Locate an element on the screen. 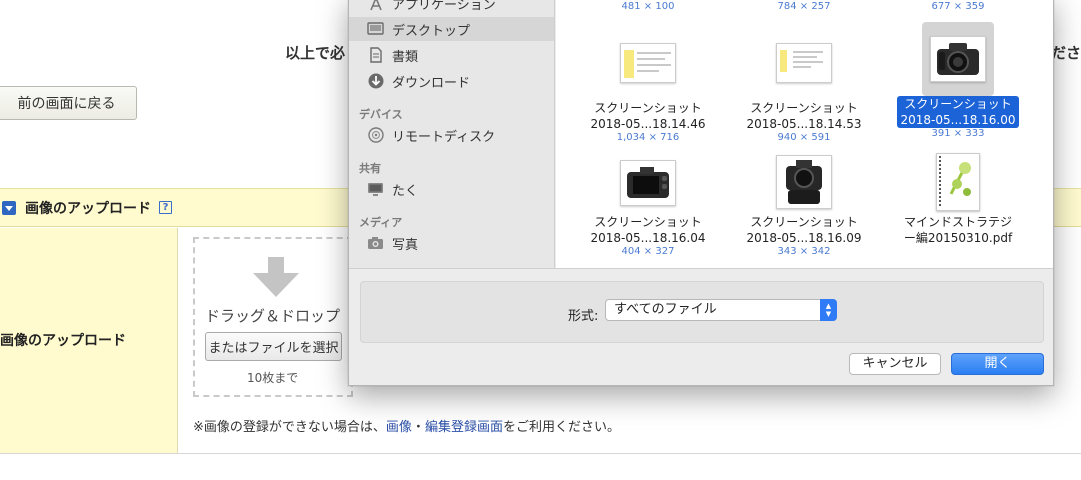 This screenshot has height=480, width=1081. edit-register-link: 編集登録画面 is located at coordinates (464, 427).